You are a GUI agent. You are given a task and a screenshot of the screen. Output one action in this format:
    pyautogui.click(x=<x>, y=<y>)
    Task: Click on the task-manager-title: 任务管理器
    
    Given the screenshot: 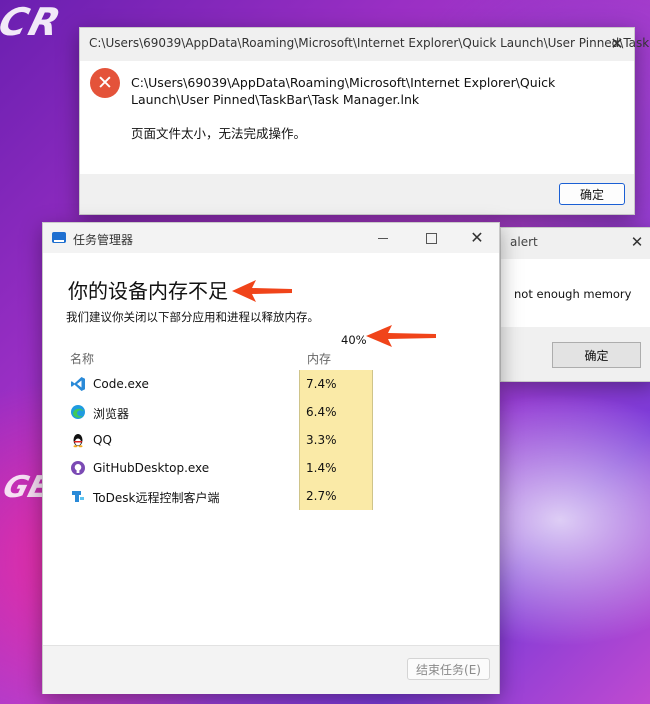 What is the action you would take?
    pyautogui.click(x=103, y=240)
    